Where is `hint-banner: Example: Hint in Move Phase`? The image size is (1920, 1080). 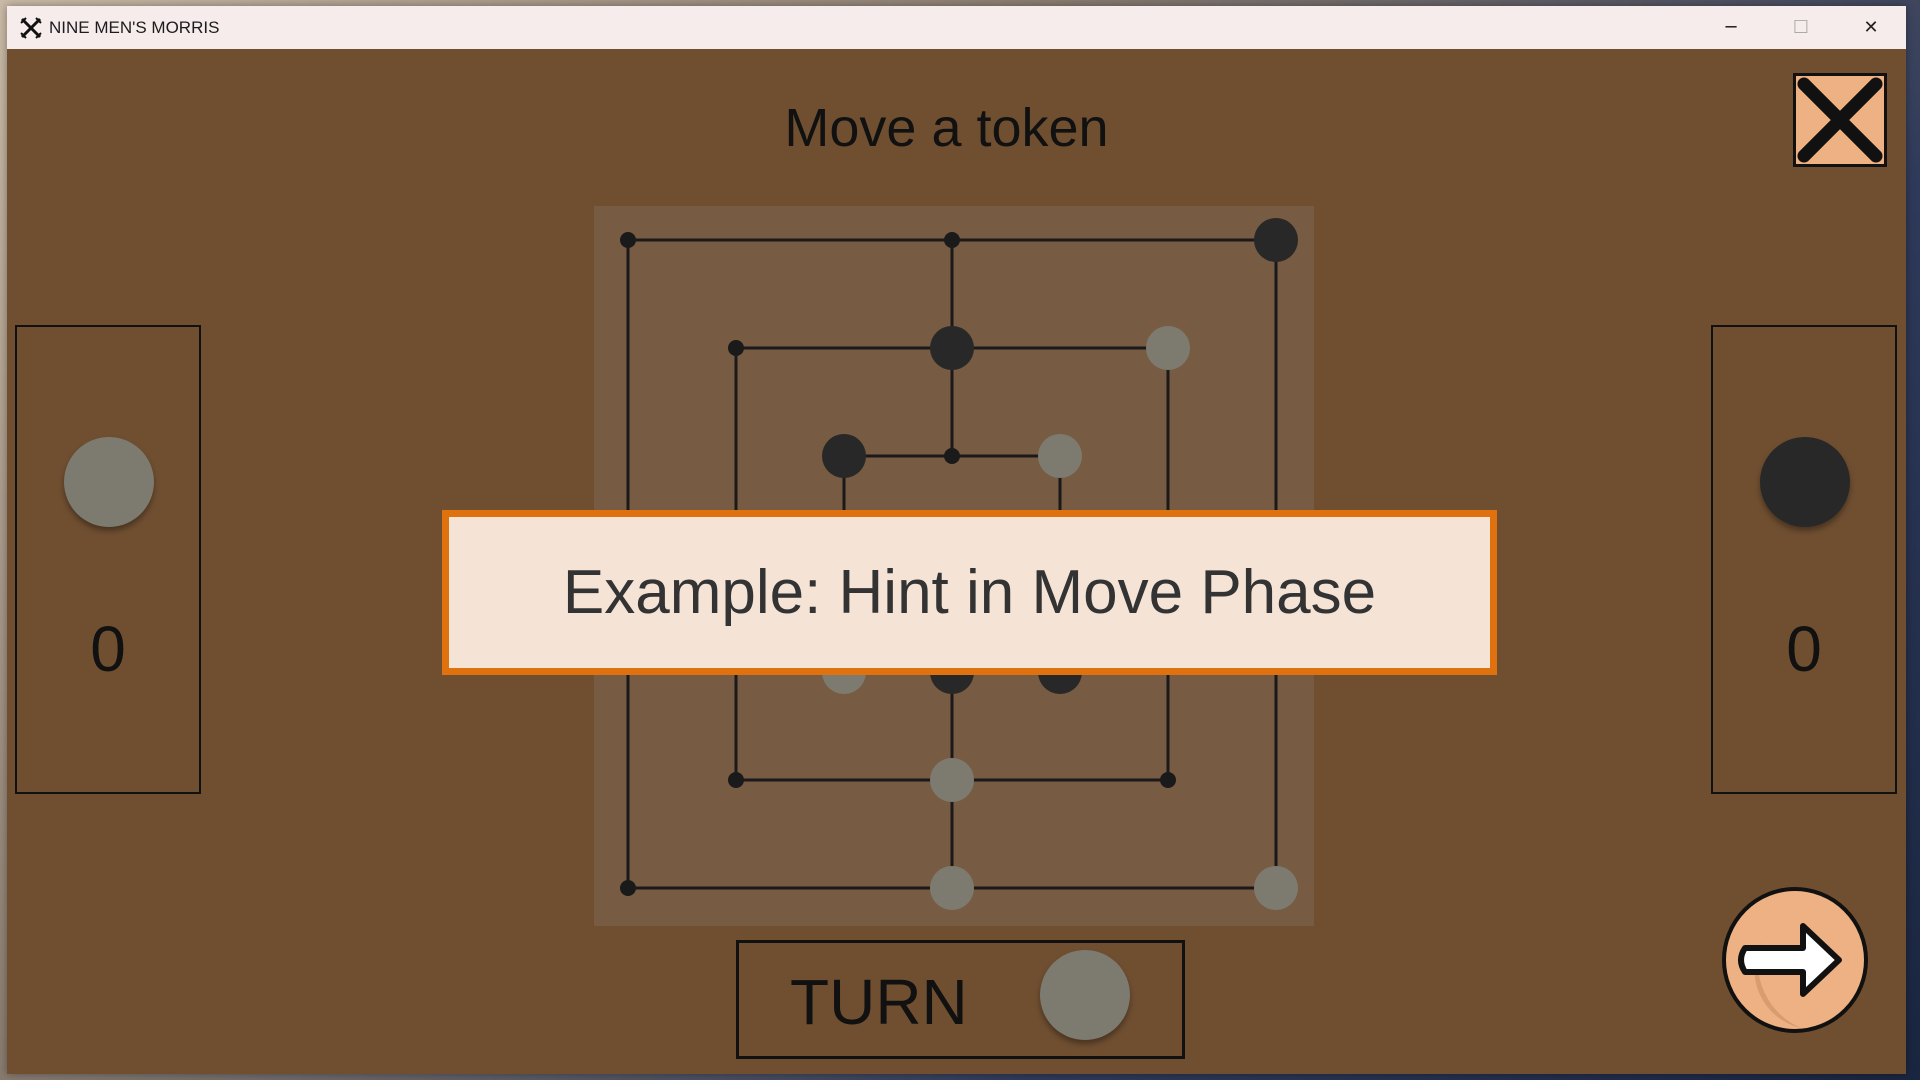
hint-banner: Example: Hint in Move Phase is located at coordinates (969, 592).